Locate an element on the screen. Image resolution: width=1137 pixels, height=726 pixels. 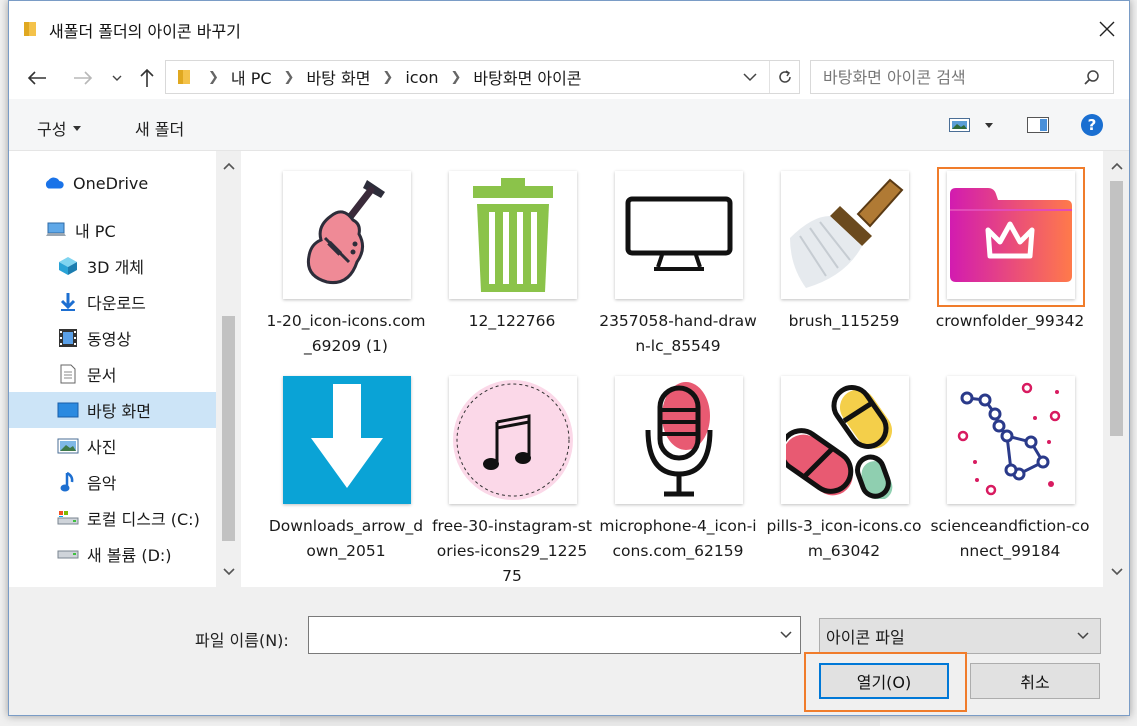
file-item: pills-3_icon-icons.com_63042 is located at coordinates (844, 458).